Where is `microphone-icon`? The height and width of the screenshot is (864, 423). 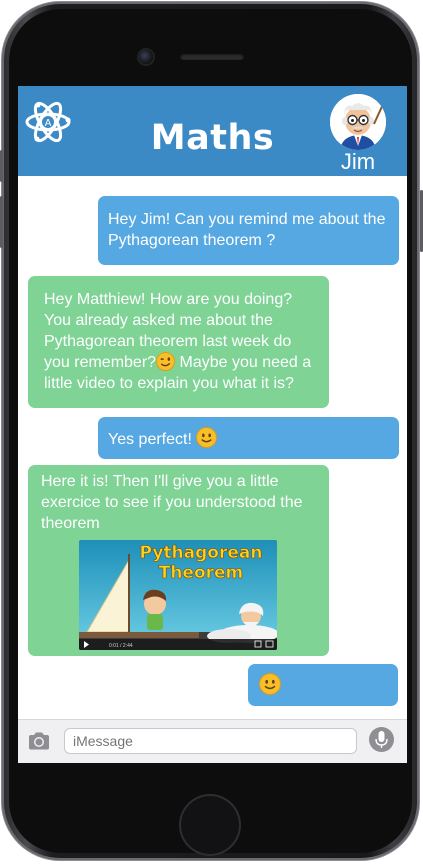 microphone-icon is located at coordinates (381, 739).